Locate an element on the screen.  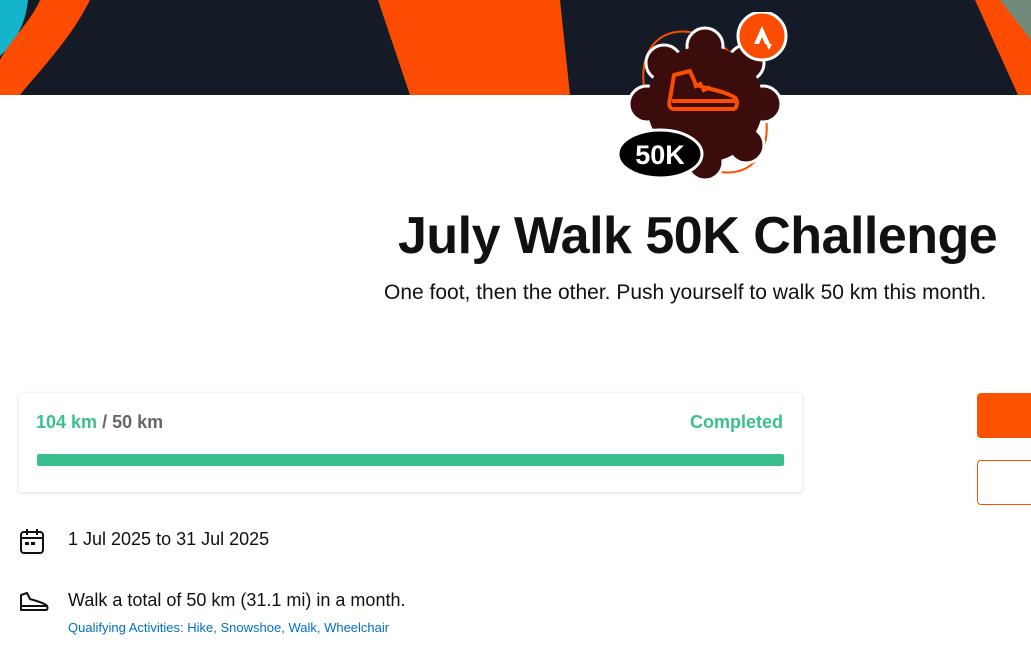
banner-artwork is located at coordinates (515, 47).